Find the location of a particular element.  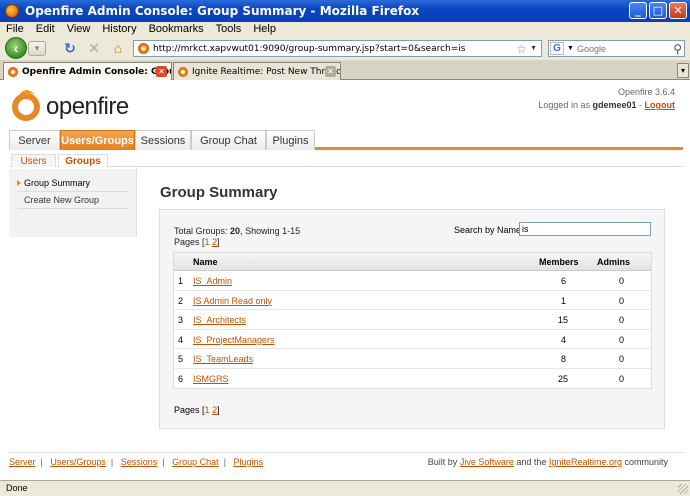

footer-link-server: Server is located at coordinates (22, 462).